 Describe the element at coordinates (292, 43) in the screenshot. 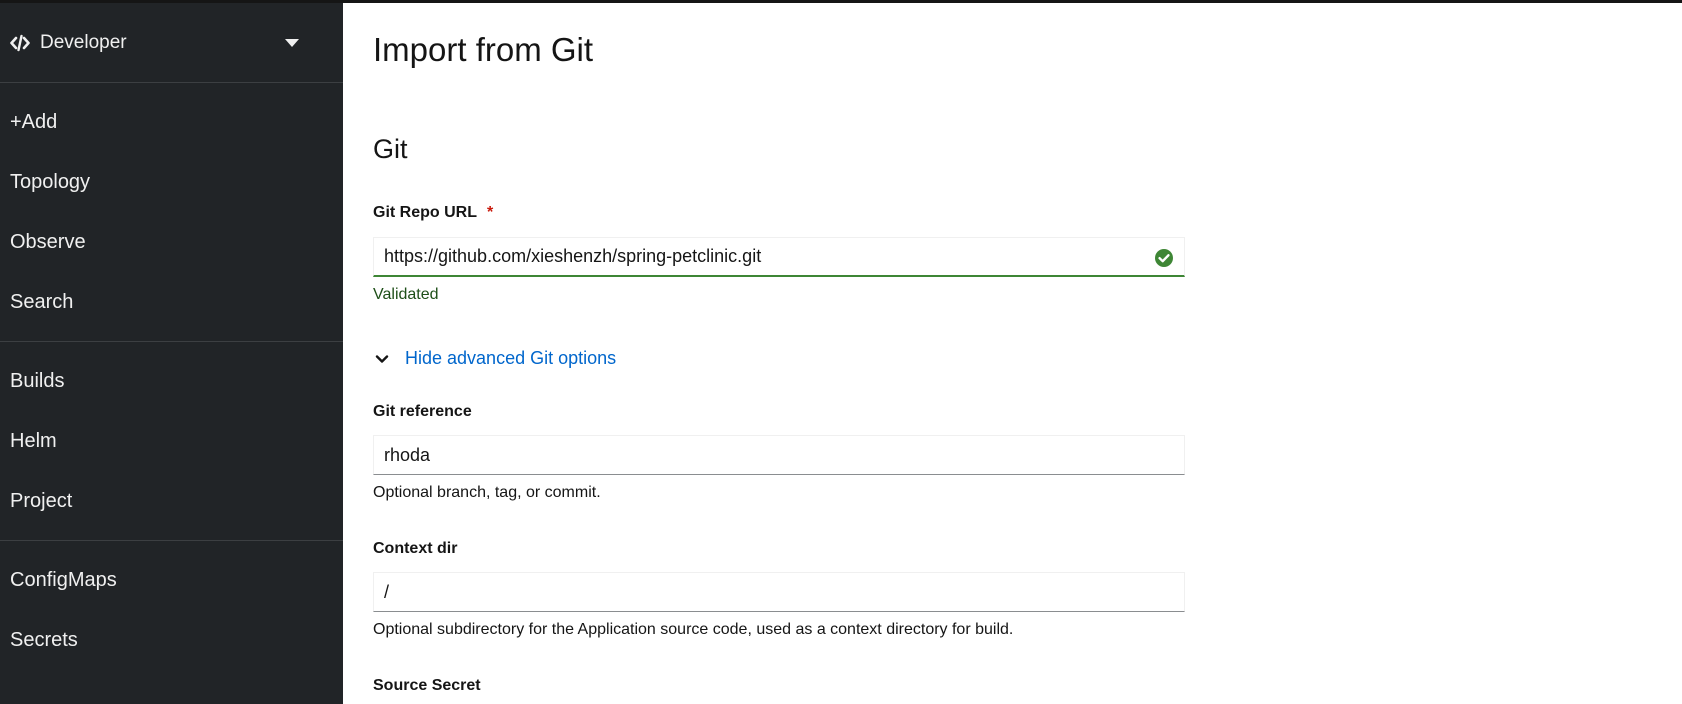

I see `caret-down-icon` at that location.